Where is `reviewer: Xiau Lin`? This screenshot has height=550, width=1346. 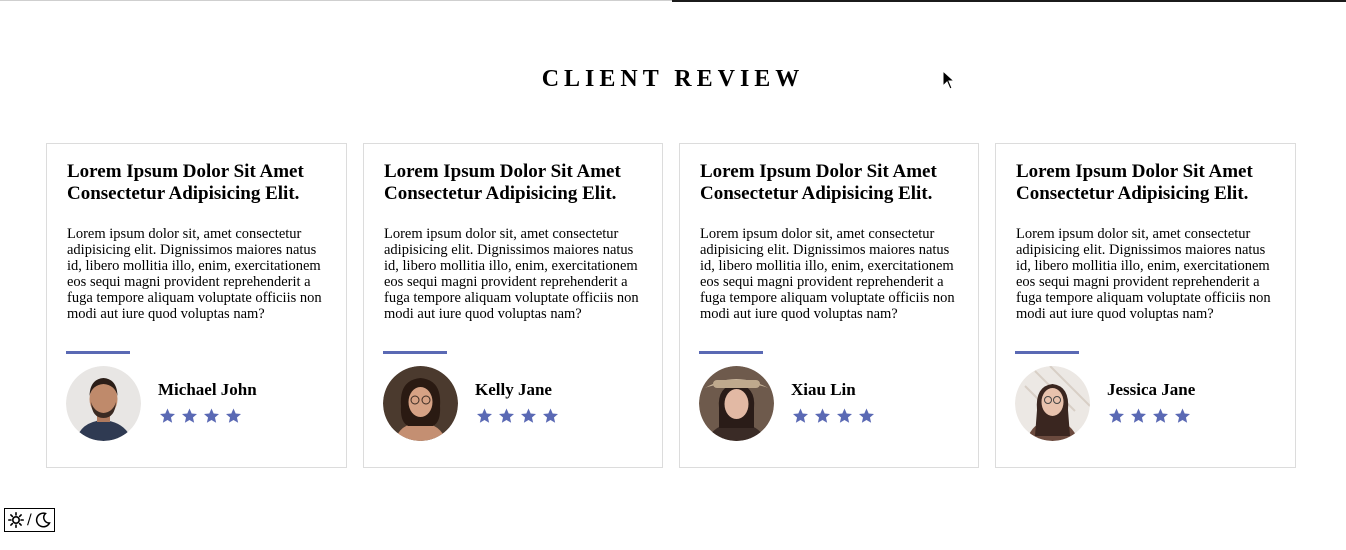
reviewer: Xiau Lin is located at coordinates (787, 403).